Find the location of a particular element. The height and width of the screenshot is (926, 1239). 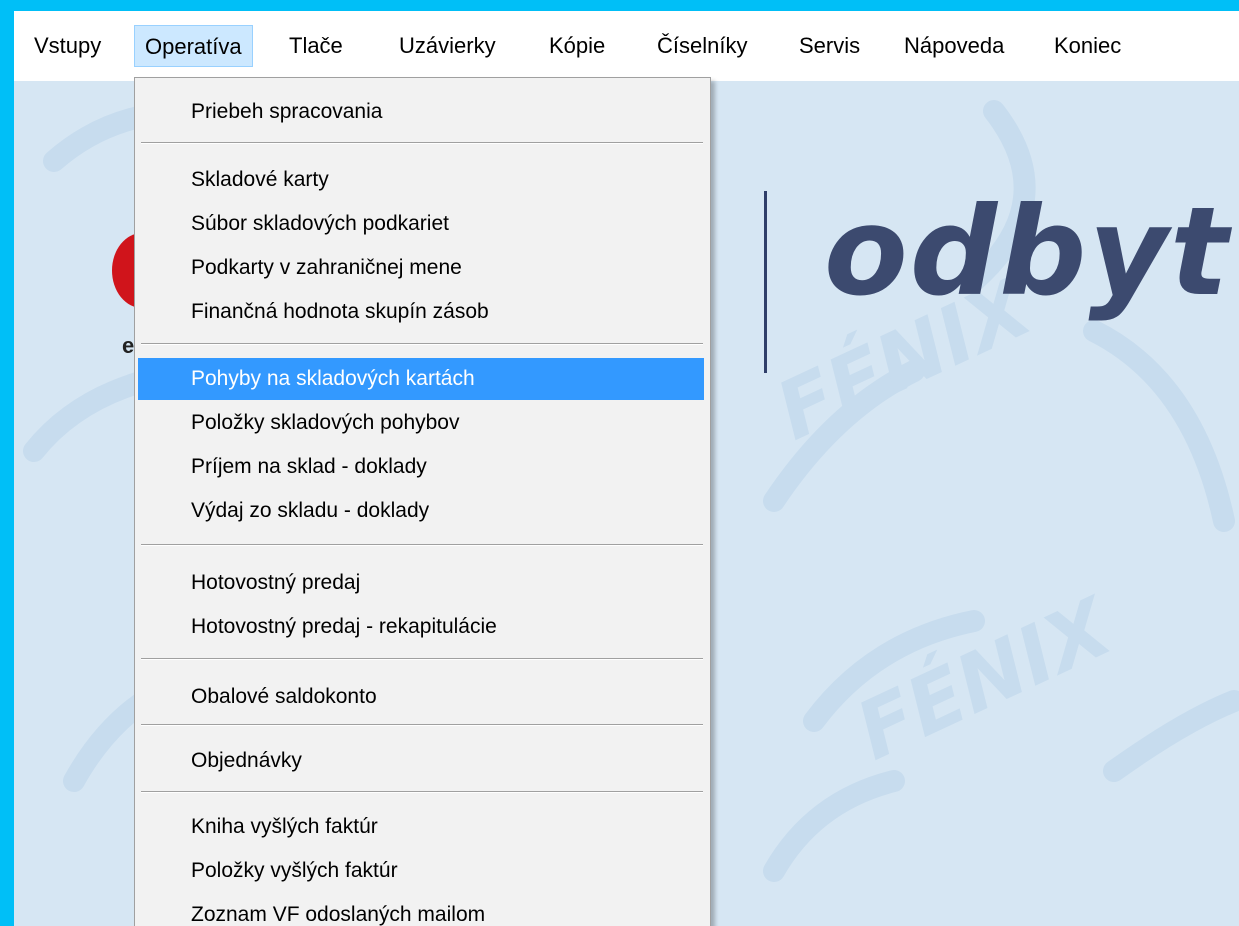

menu-item-polozky-vyslych-faktur: Položky vyšlých faktúr is located at coordinates (421, 871).